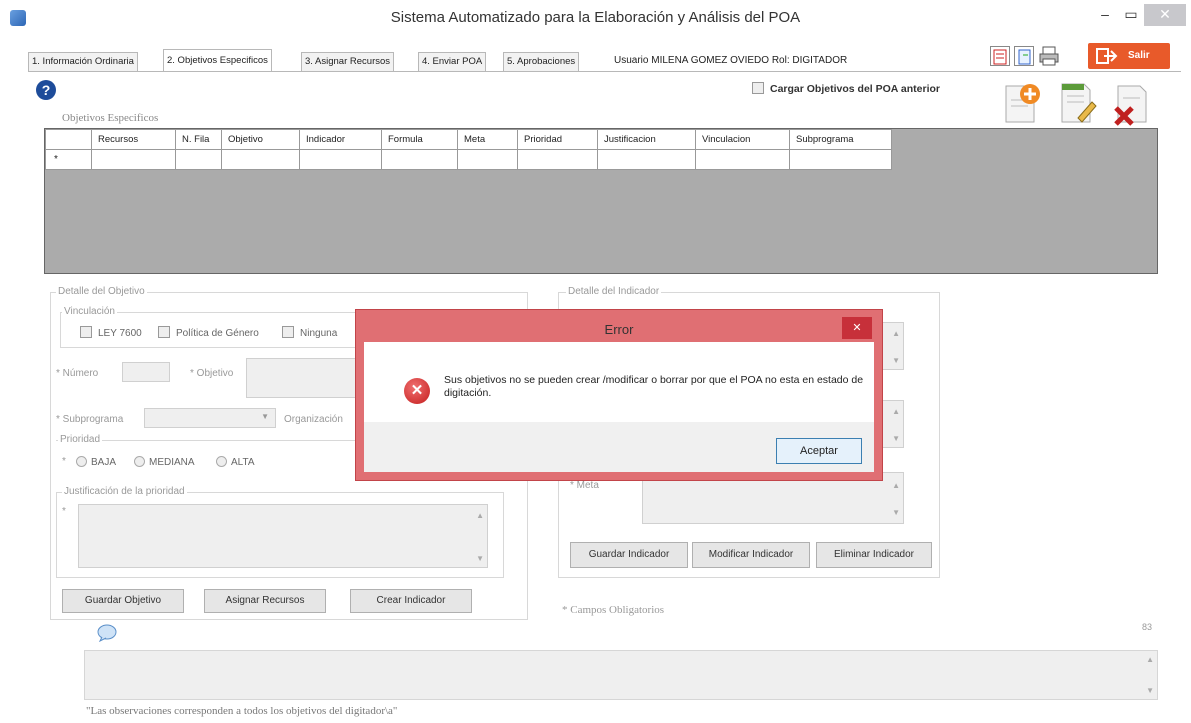  I want to click on new-row-marker: *, so click(68, 159).